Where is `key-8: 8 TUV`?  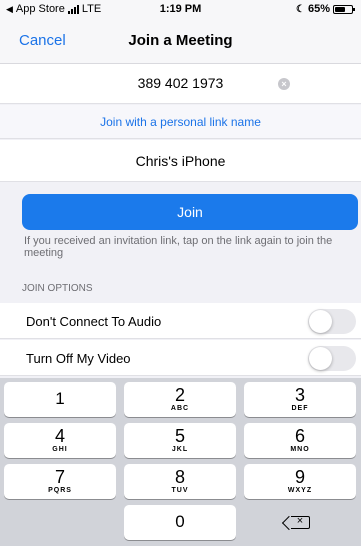
key-8: 8 TUV is located at coordinates (180, 481).